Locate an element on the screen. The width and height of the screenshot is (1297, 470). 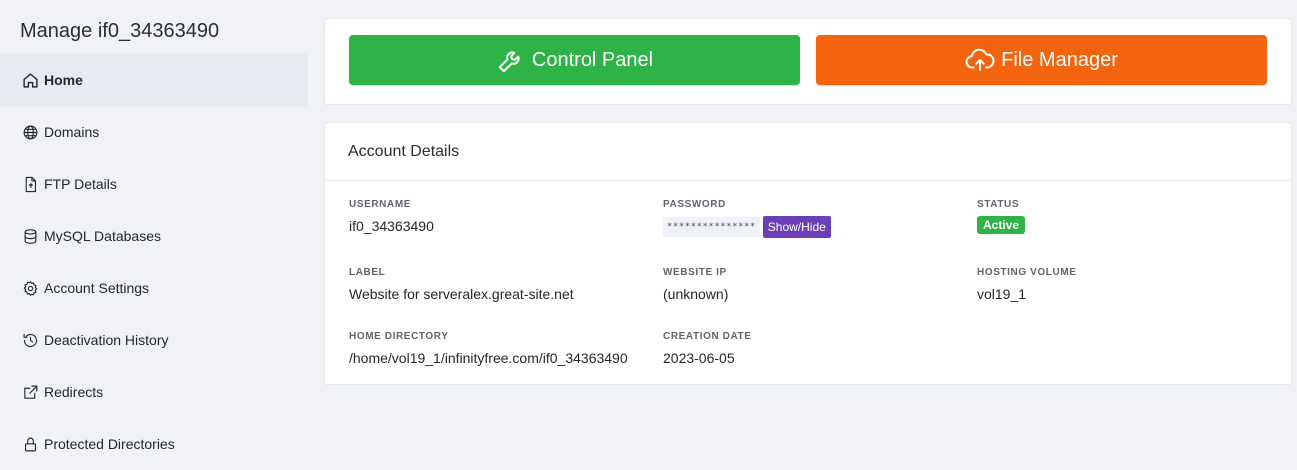
password-label: PASSWORD is located at coordinates (694, 204).